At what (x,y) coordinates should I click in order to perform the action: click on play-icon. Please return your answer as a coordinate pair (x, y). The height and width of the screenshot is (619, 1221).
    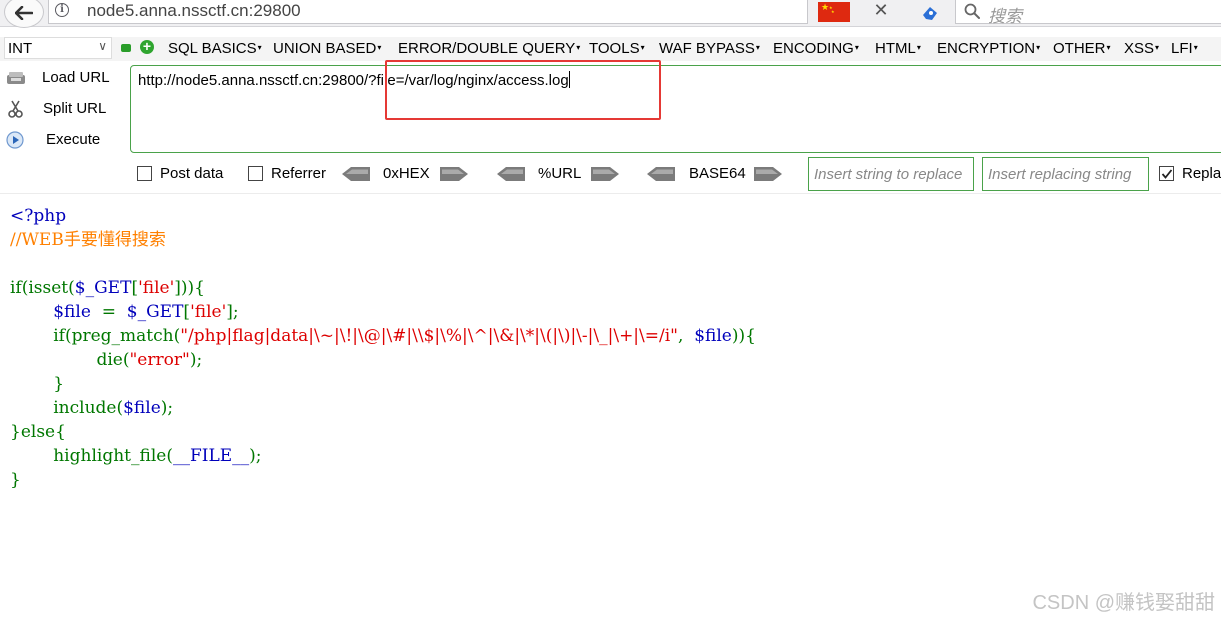
    Looking at the image, I should click on (15, 140).